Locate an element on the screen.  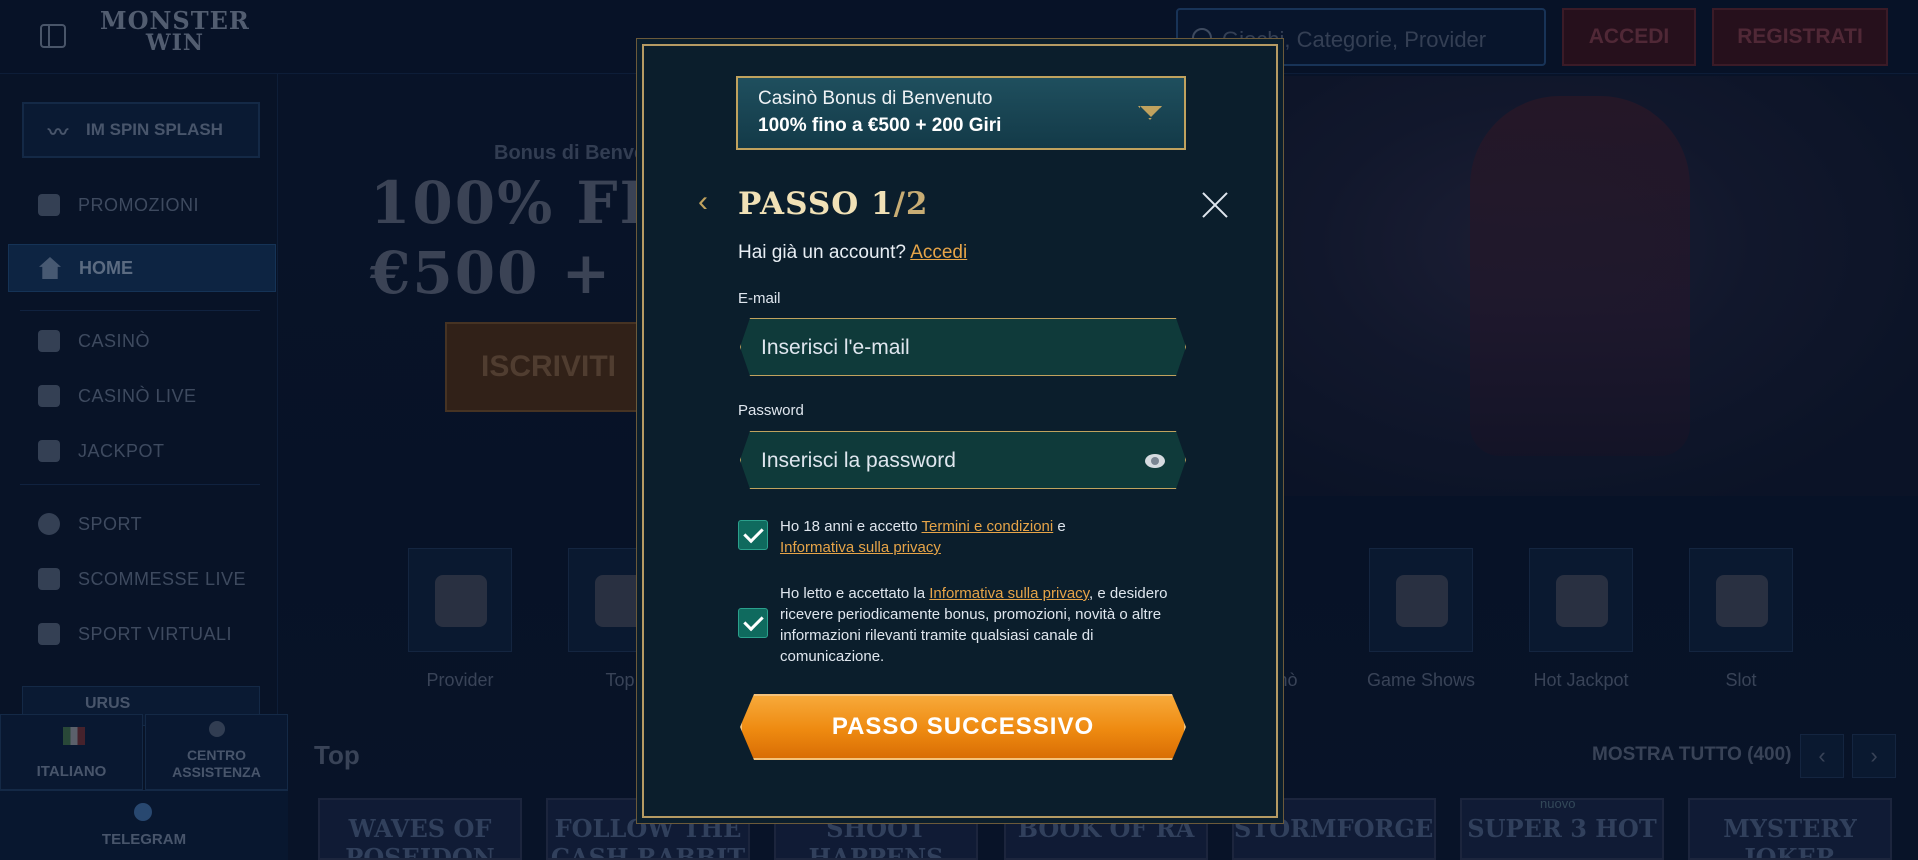
email-label: E-mail is located at coordinates (759, 298).